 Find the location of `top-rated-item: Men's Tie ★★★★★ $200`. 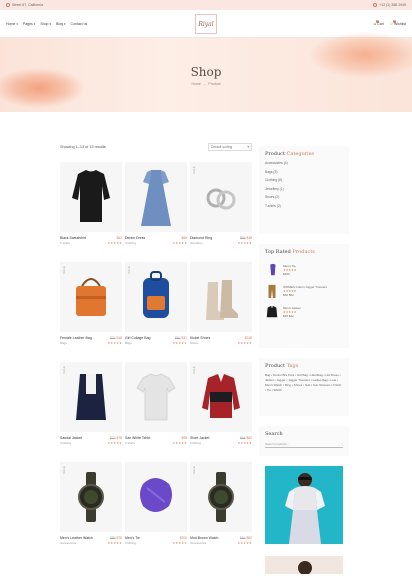

top-rated-item: Men's Tie ★★★★★ $200 is located at coordinates (304, 270).